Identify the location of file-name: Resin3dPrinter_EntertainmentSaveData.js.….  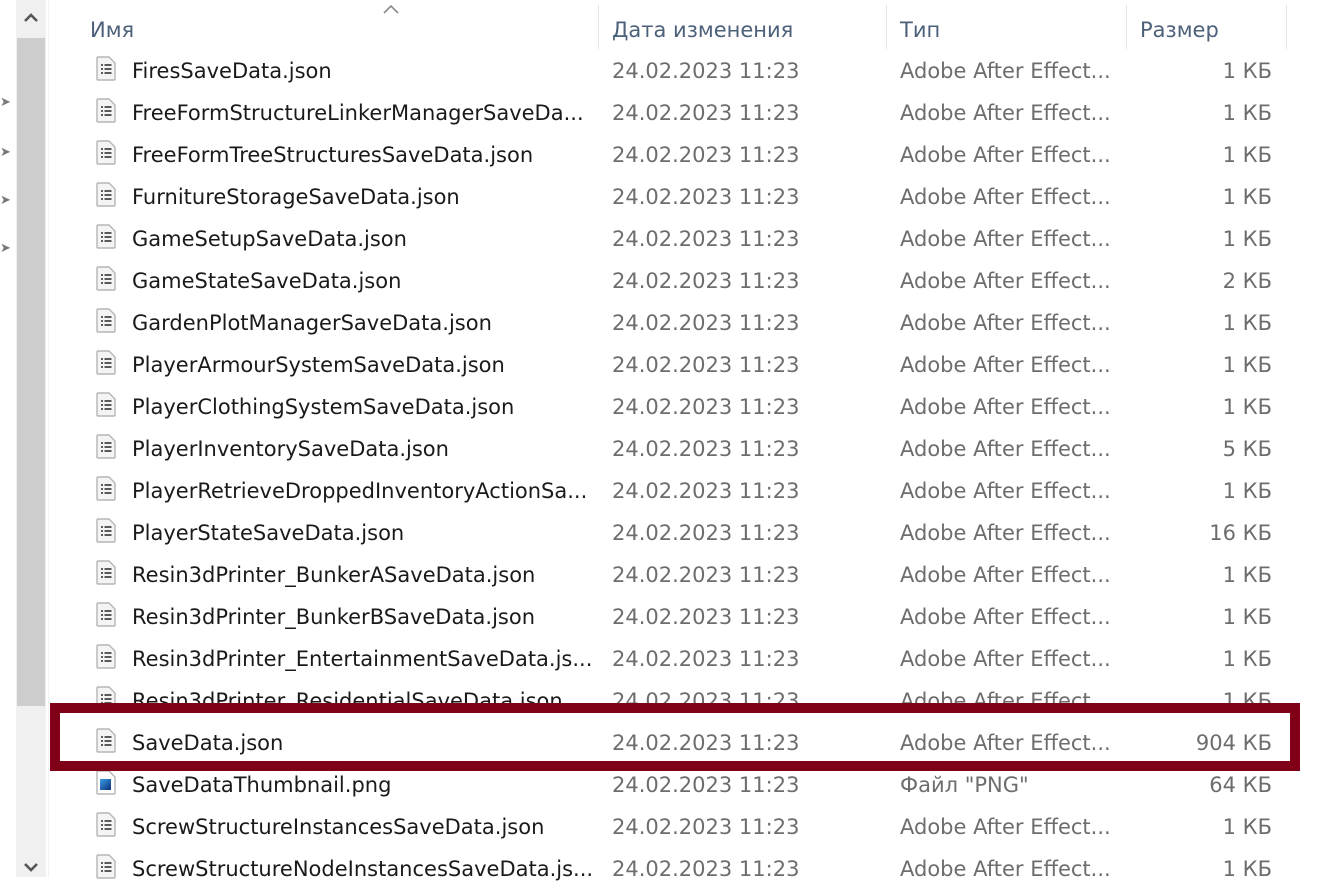
(362, 659).